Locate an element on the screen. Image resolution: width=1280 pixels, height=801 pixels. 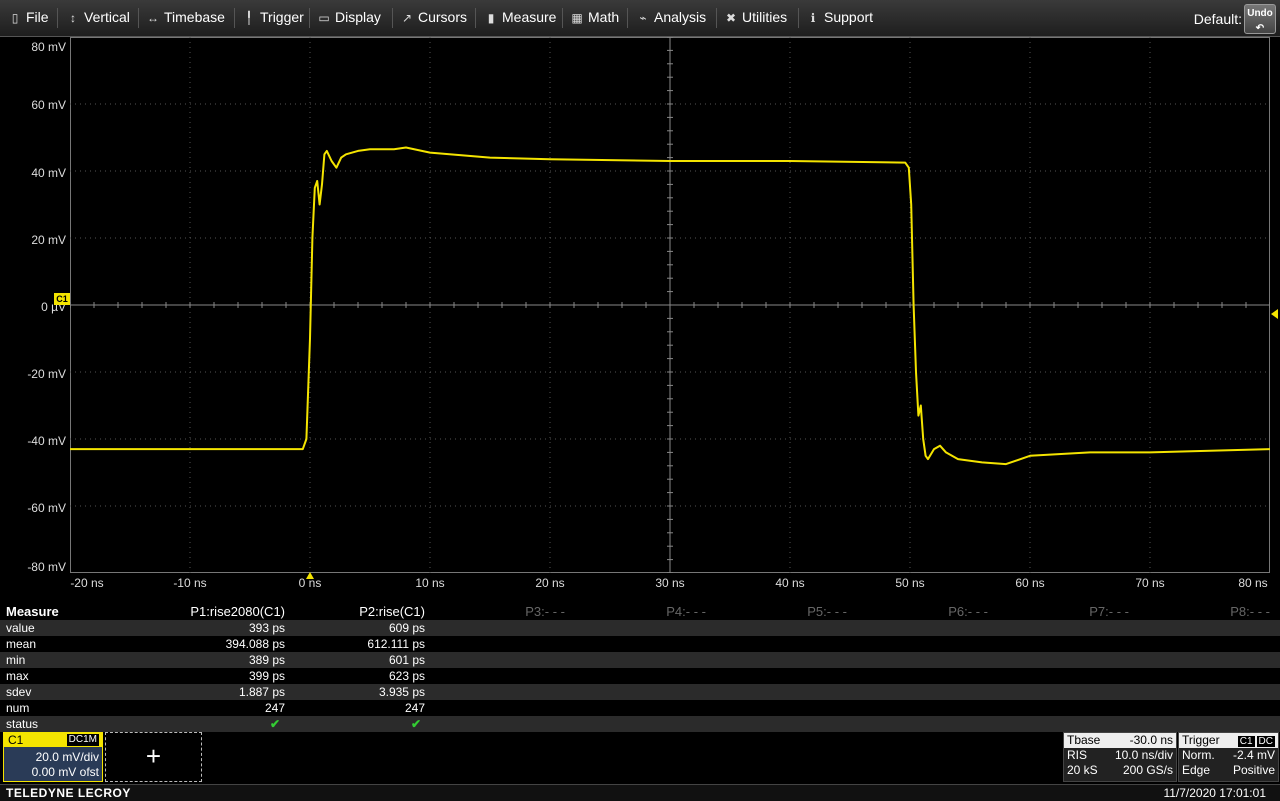
timebase-delay: -30.0 ns is located at coordinates (1151, 740).